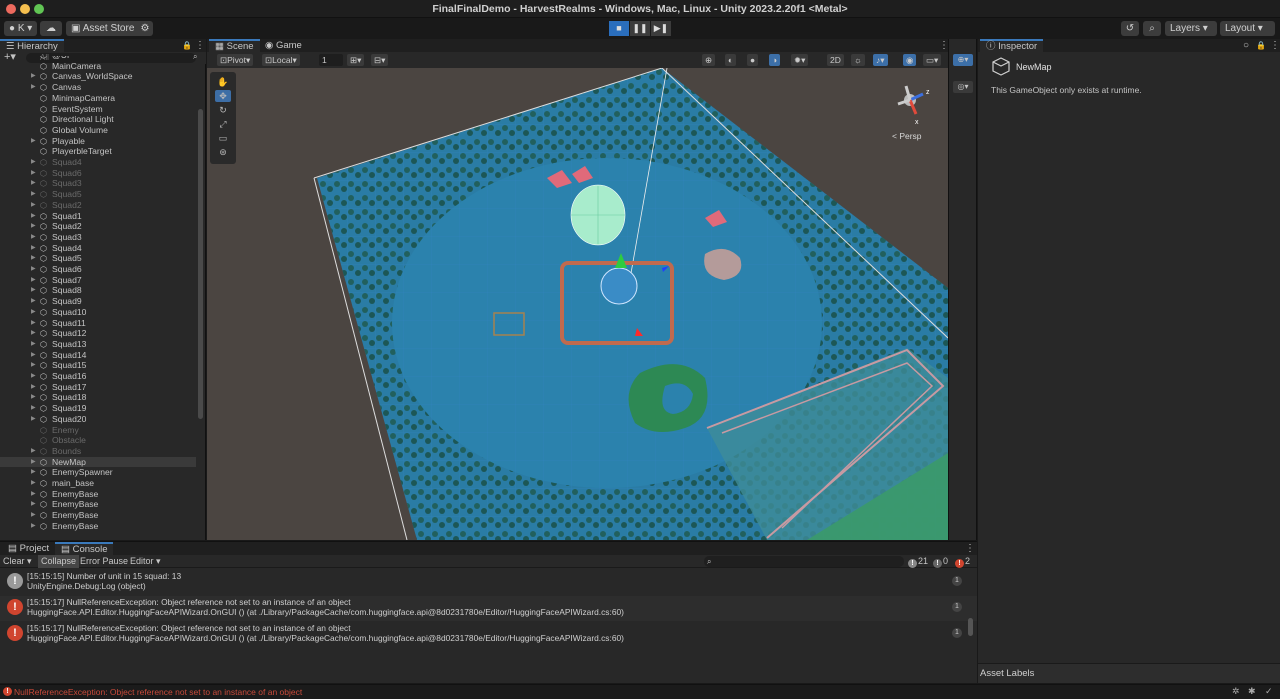  Describe the element at coordinates (1129, 673) in the screenshot. I see `asset-labels-bar: Asset Labels` at that location.